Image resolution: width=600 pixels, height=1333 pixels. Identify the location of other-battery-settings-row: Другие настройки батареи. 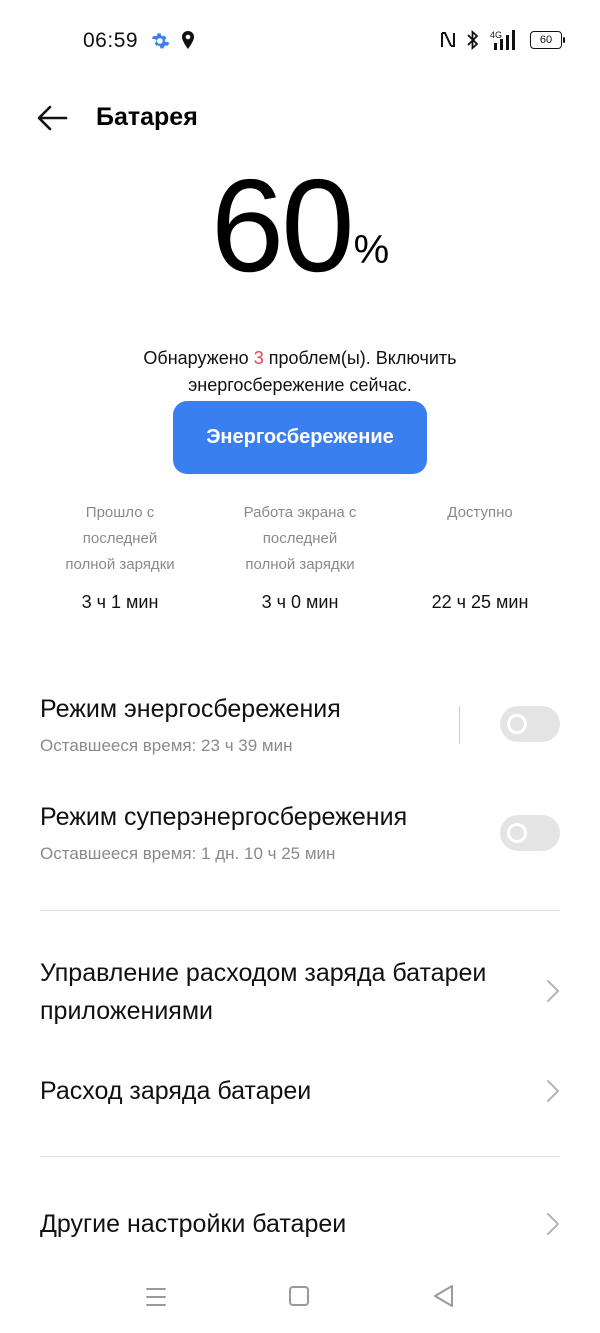
(300, 1224).